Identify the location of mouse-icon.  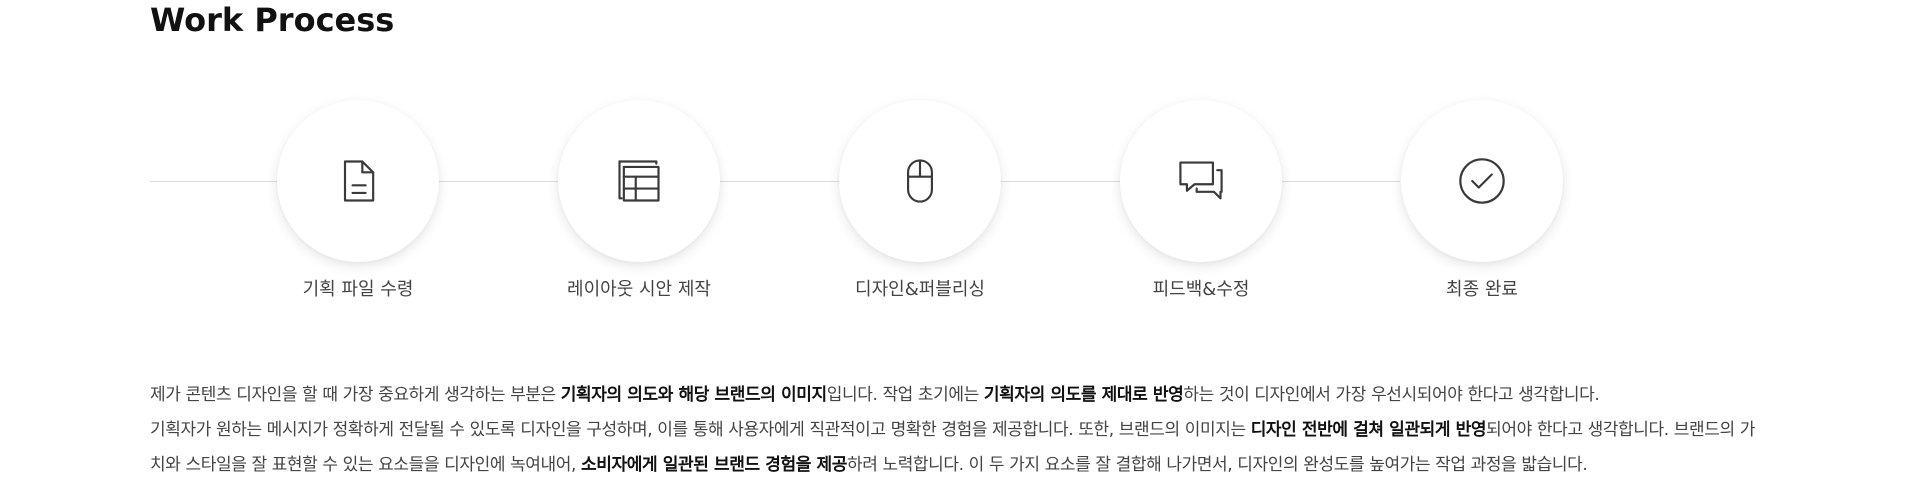
(920, 181).